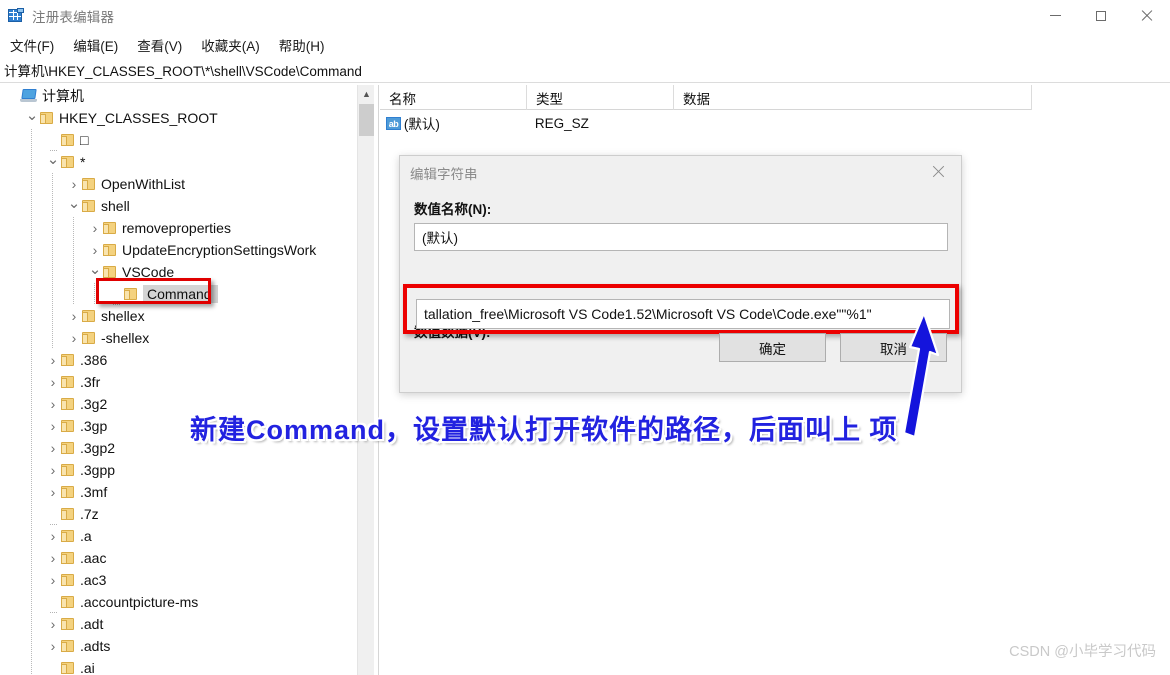 Image resolution: width=1170 pixels, height=675 pixels. I want to click on tree-item-ac3: › .ac3, so click(178, 580).